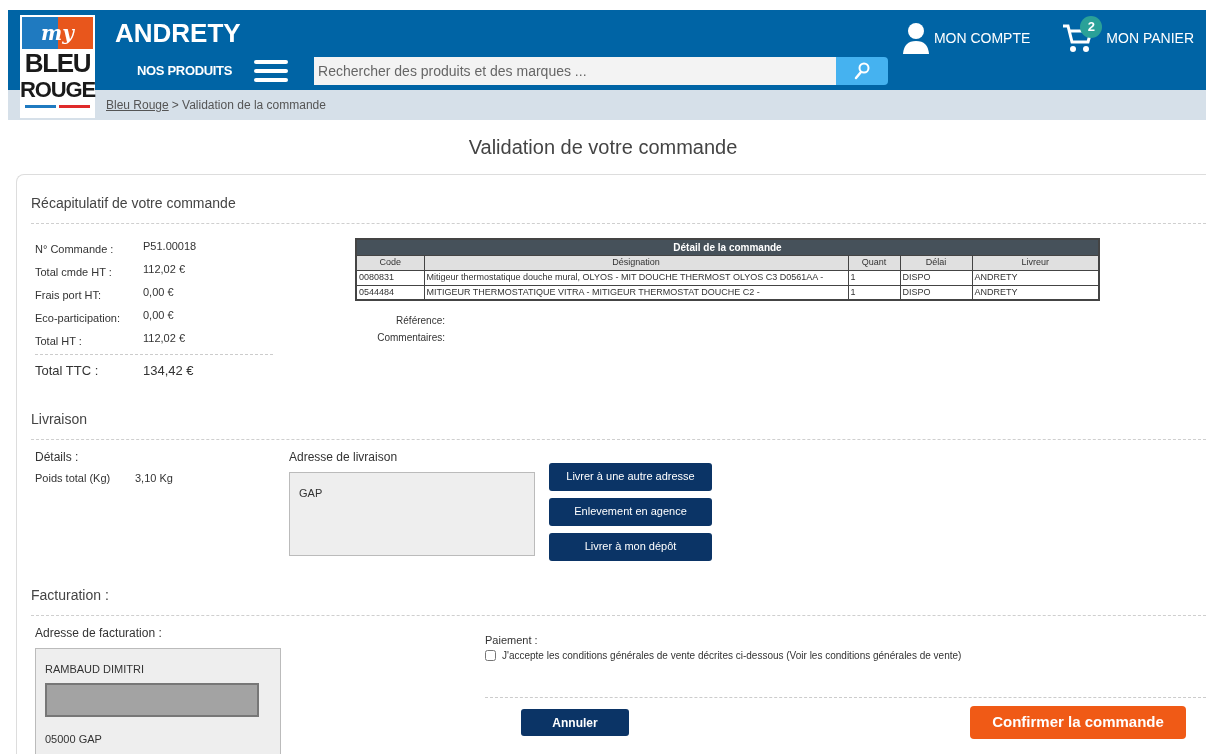 This screenshot has width=1206, height=754. What do you see at coordinates (178, 33) in the screenshot?
I see `store-name: ANDRETY` at bounding box center [178, 33].